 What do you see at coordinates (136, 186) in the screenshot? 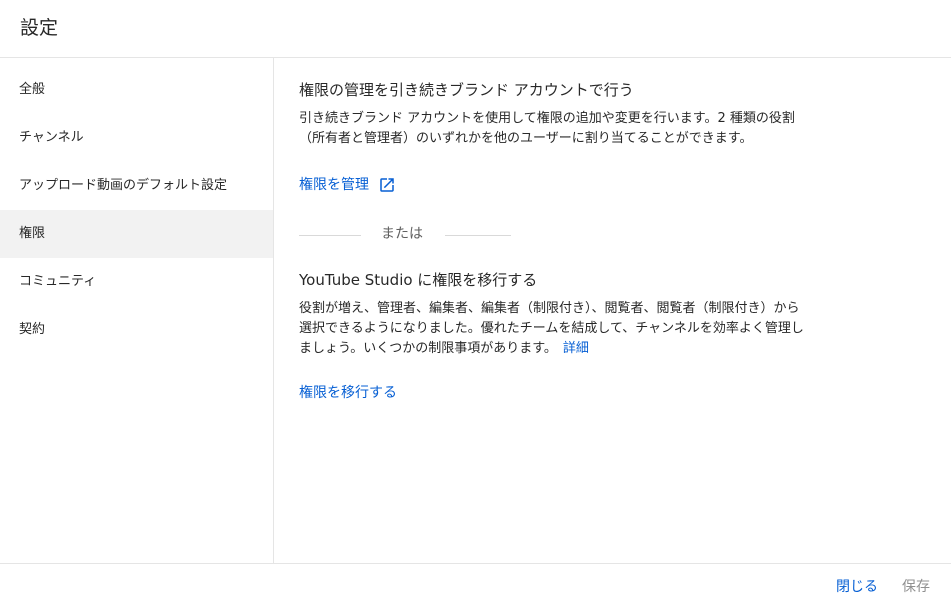
I see `sidebar-item-upload-defaults: アップロード動画のデフォルト設定` at bounding box center [136, 186].